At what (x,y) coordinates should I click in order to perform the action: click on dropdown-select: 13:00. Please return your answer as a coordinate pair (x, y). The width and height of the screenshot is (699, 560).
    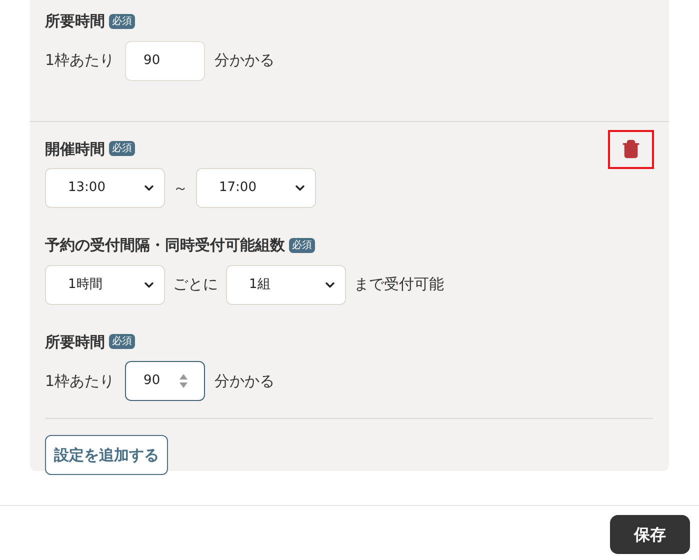
    Looking at the image, I should click on (105, 188).